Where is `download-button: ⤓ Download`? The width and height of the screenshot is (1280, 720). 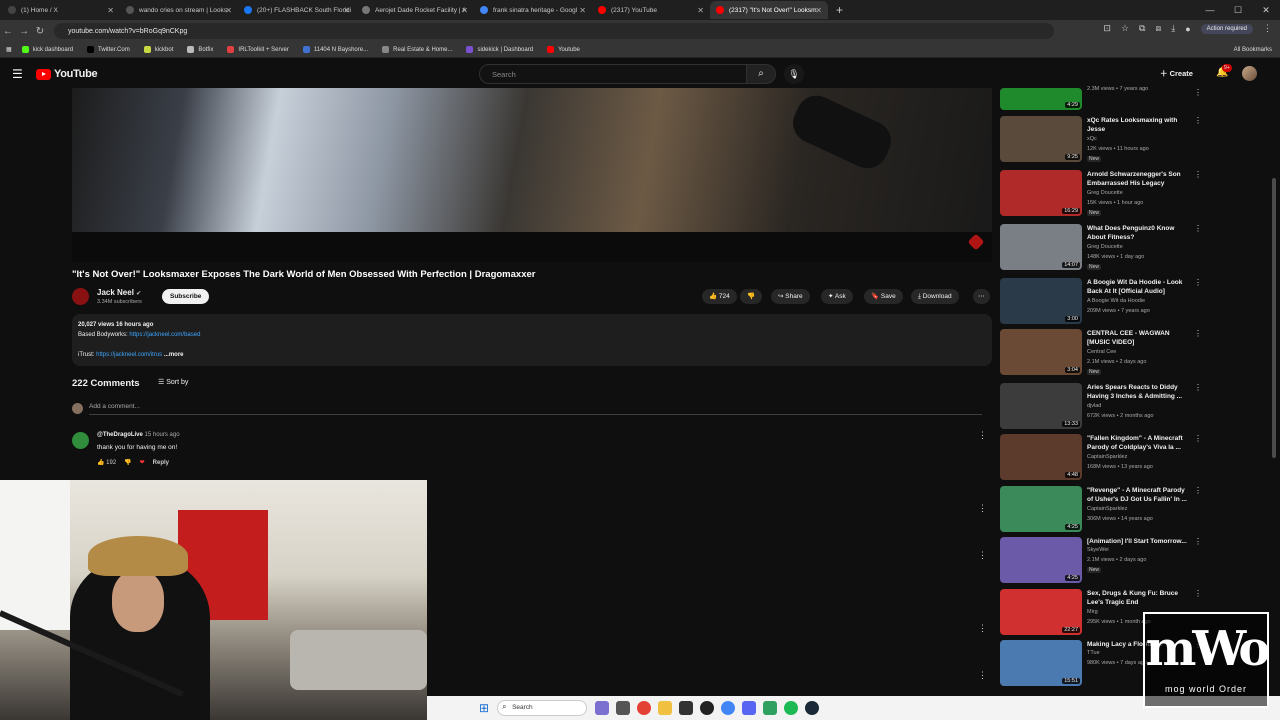 download-button: ⤓ Download is located at coordinates (935, 296).